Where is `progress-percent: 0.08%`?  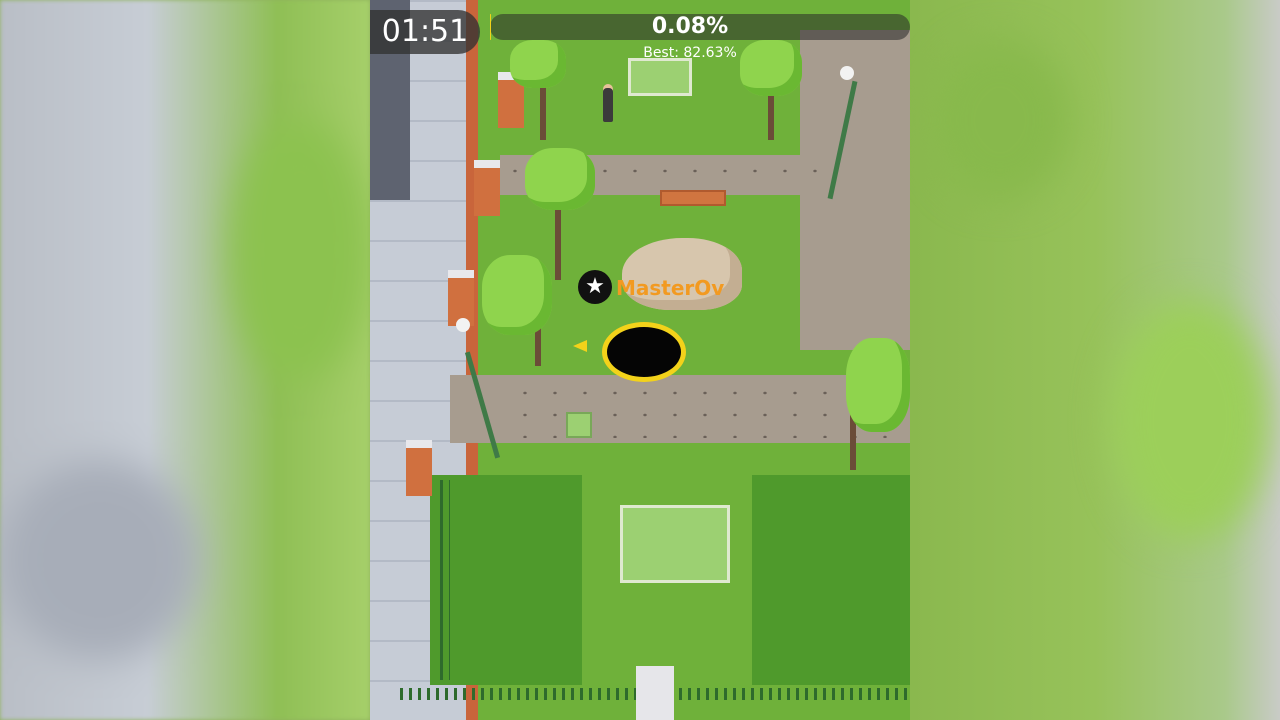 progress-percent: 0.08% is located at coordinates (690, 26).